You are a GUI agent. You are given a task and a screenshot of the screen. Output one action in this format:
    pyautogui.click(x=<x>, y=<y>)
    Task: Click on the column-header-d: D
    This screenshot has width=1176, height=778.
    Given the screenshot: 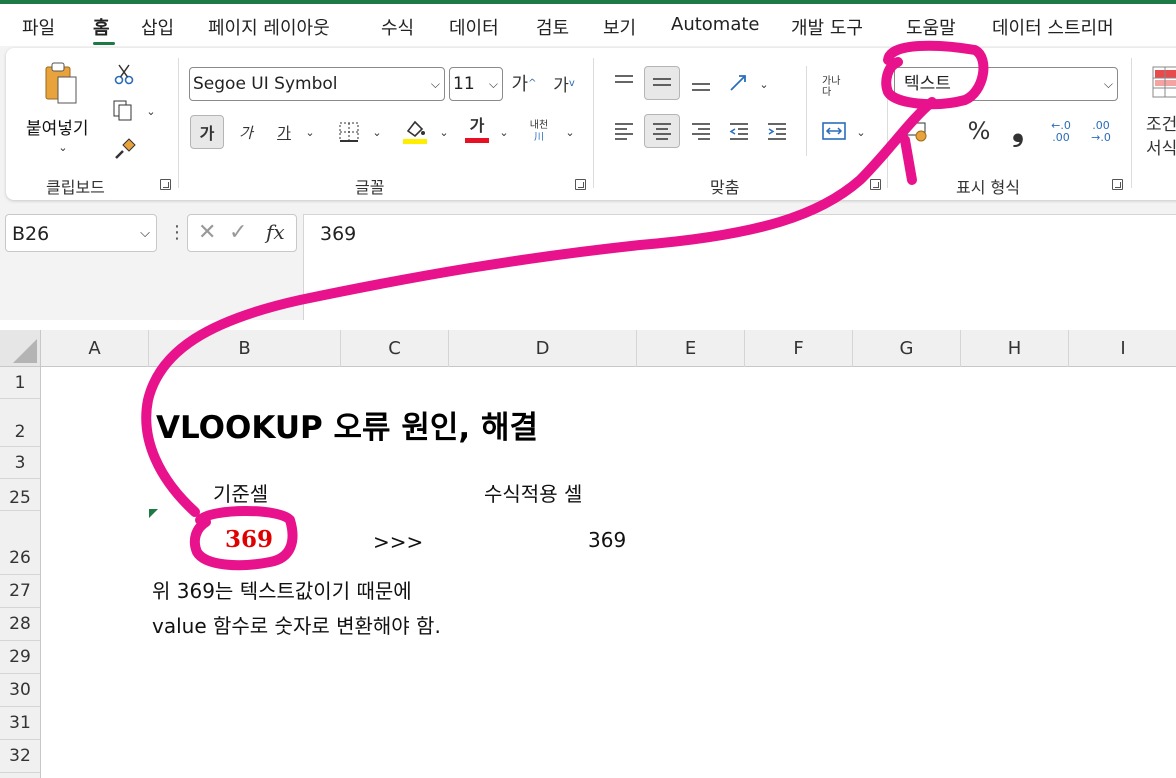 What is the action you would take?
    pyautogui.click(x=543, y=348)
    